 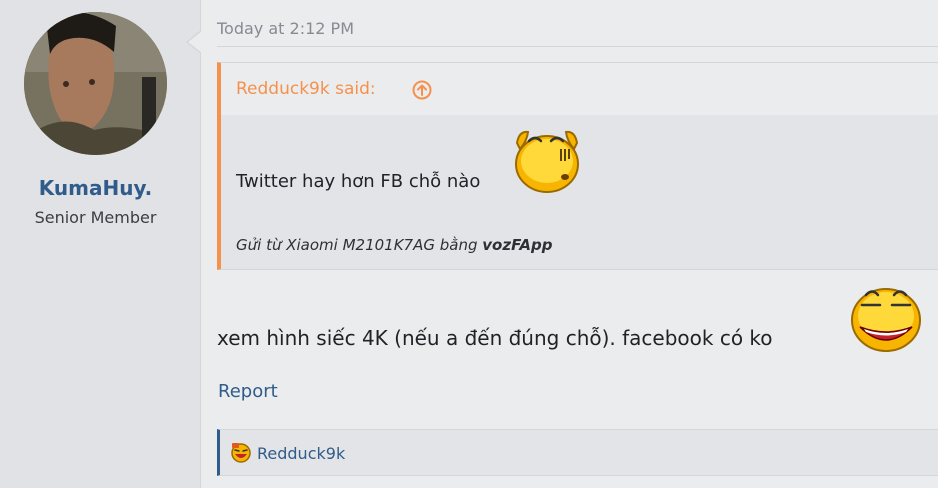 I want to click on post-pointer, so click(x=195, y=42).